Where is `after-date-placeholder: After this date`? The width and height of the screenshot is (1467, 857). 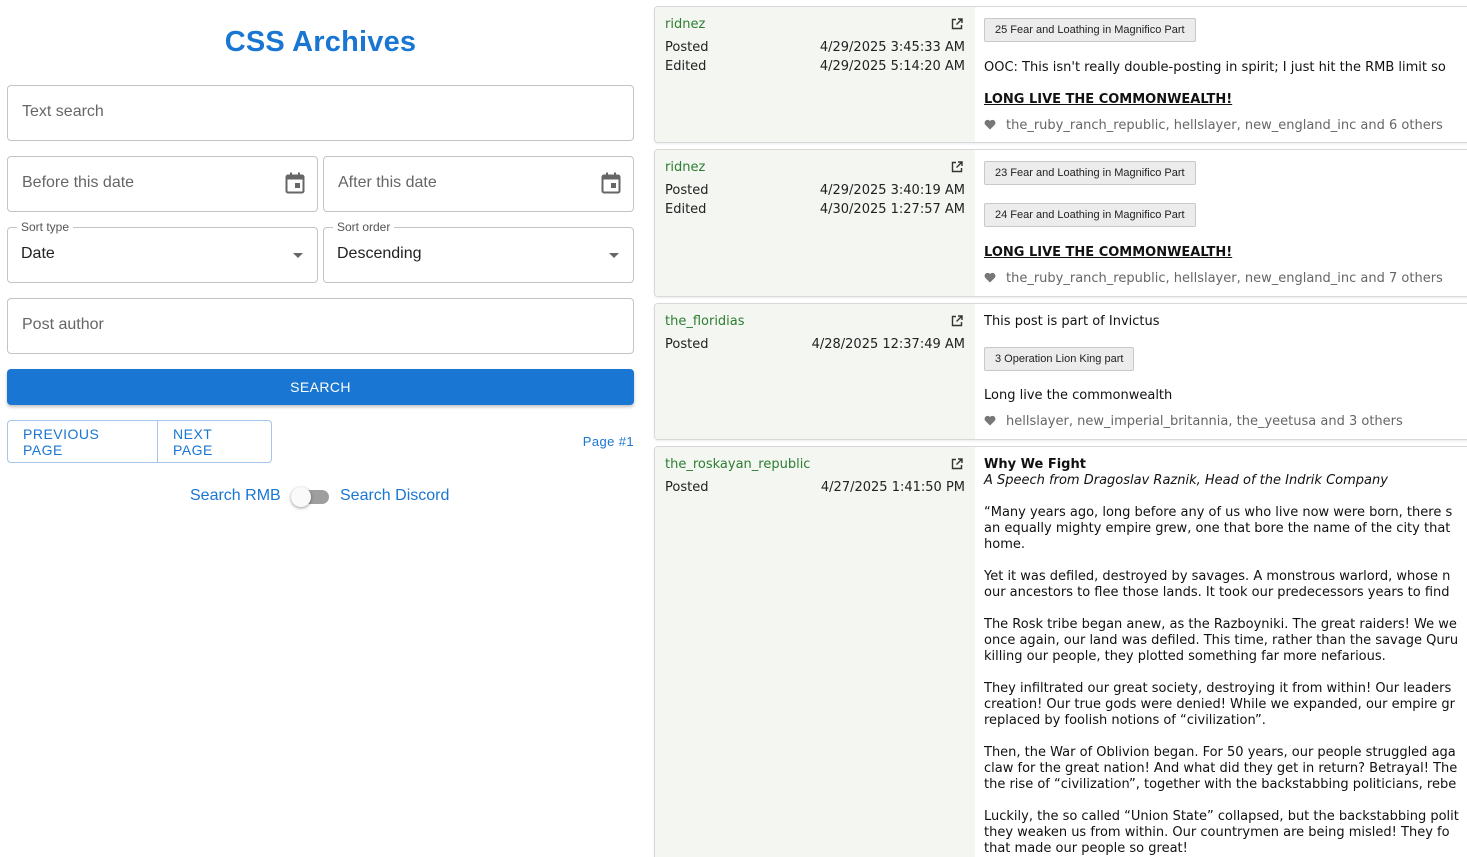 after-date-placeholder: After this date is located at coordinates (387, 182).